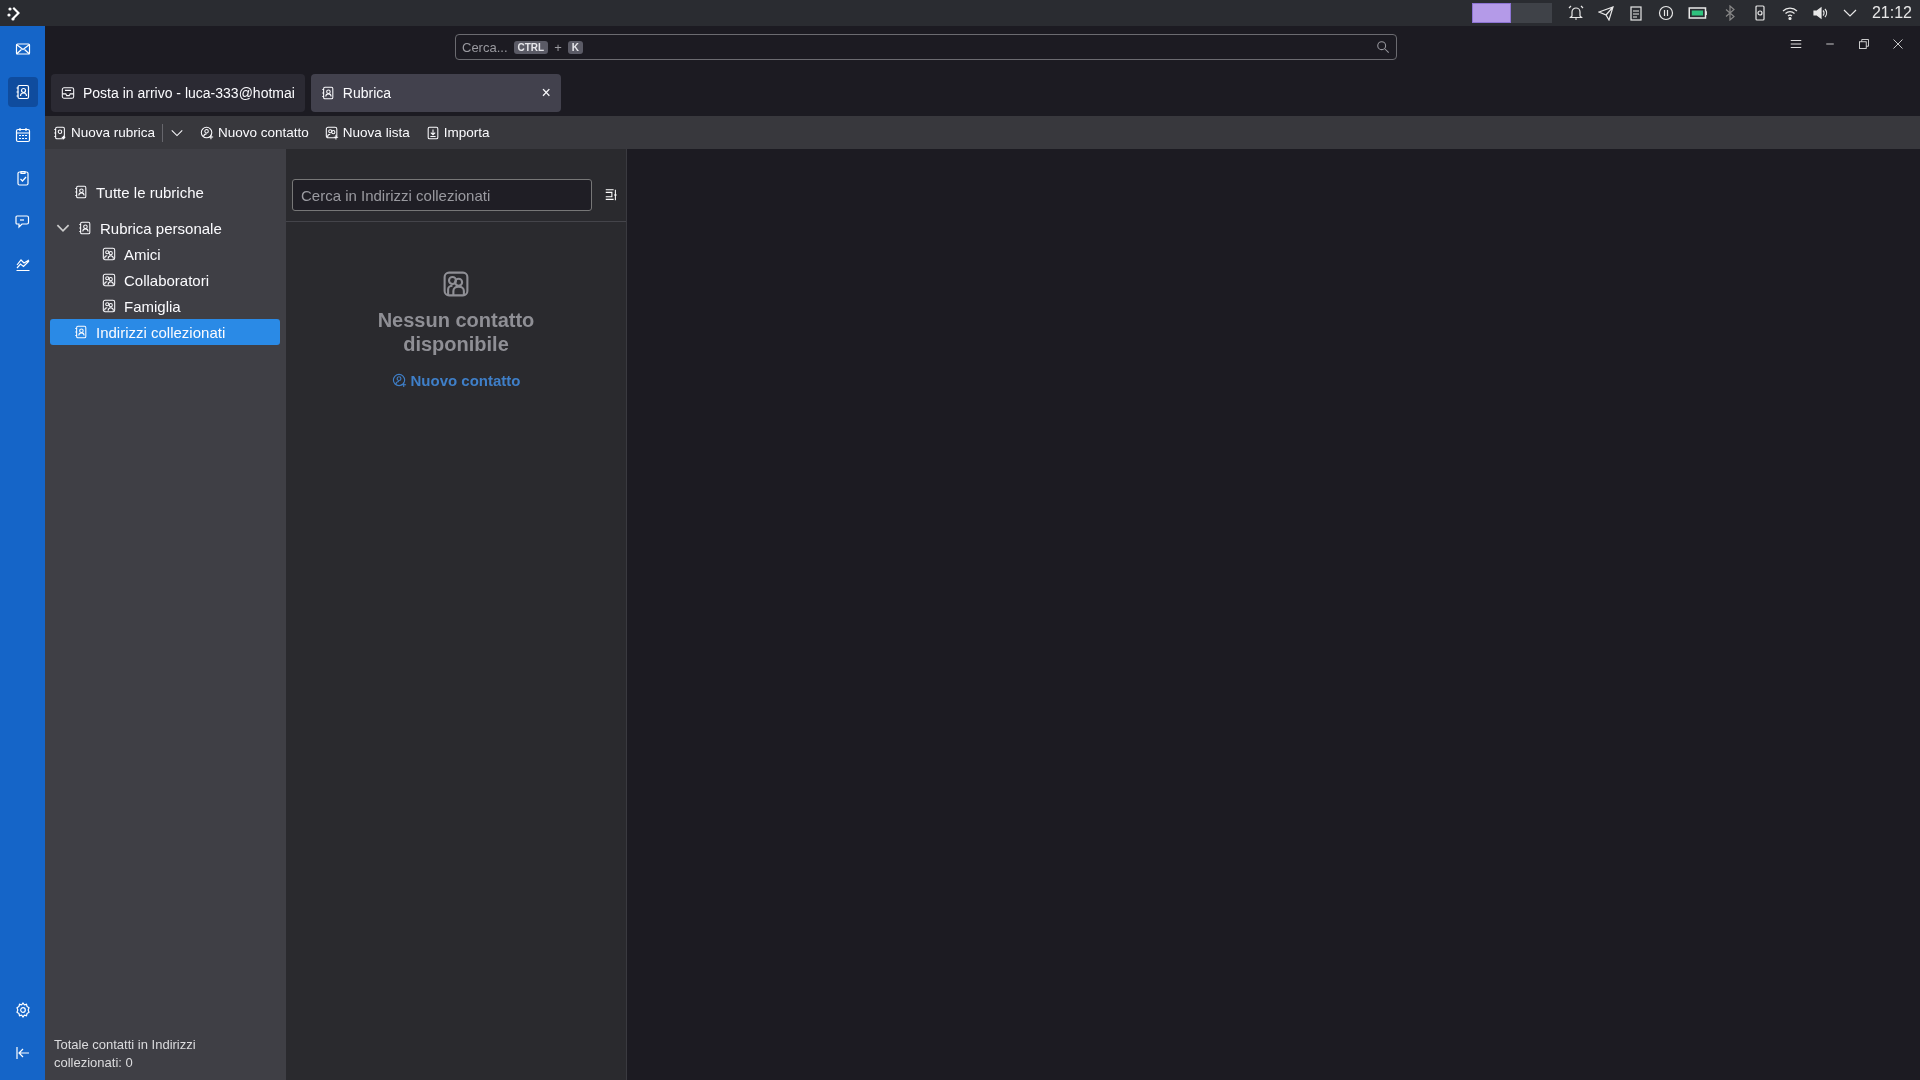  I want to click on paper-plane-icon, so click(1605, 13).